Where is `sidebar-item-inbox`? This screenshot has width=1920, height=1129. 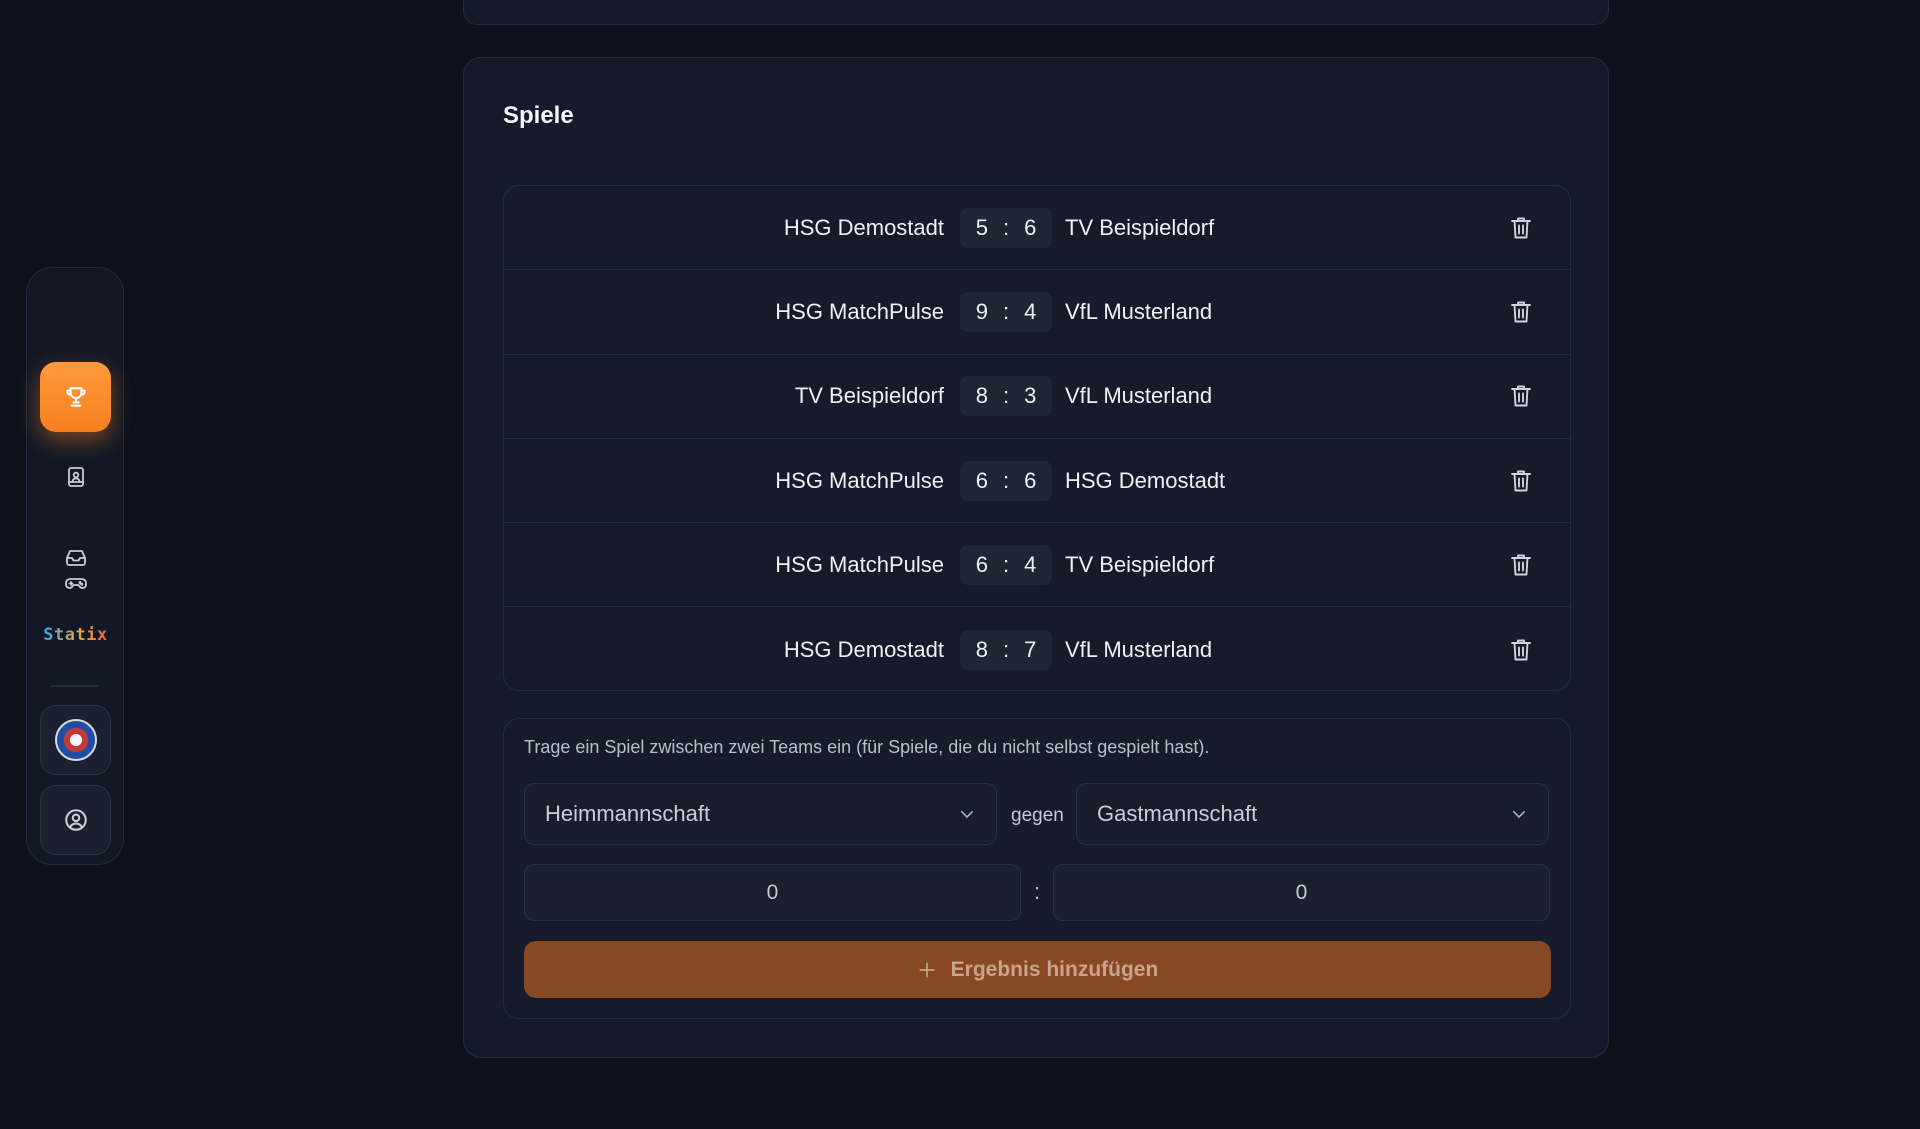
sidebar-item-inbox is located at coordinates (75, 557).